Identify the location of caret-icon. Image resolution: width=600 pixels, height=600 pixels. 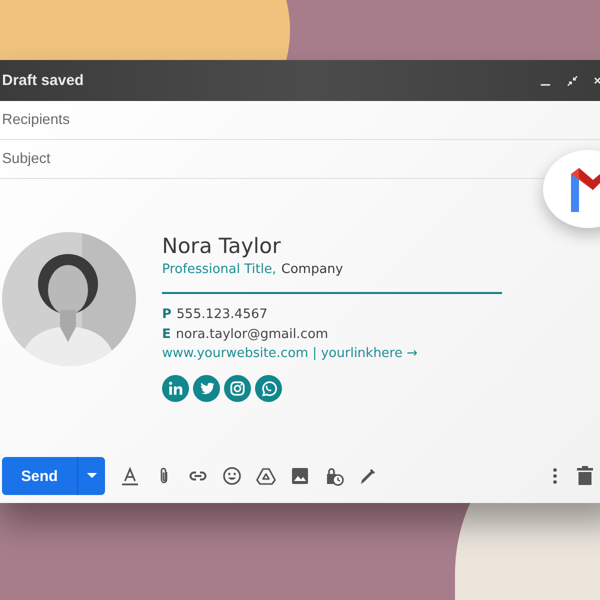
(91, 476).